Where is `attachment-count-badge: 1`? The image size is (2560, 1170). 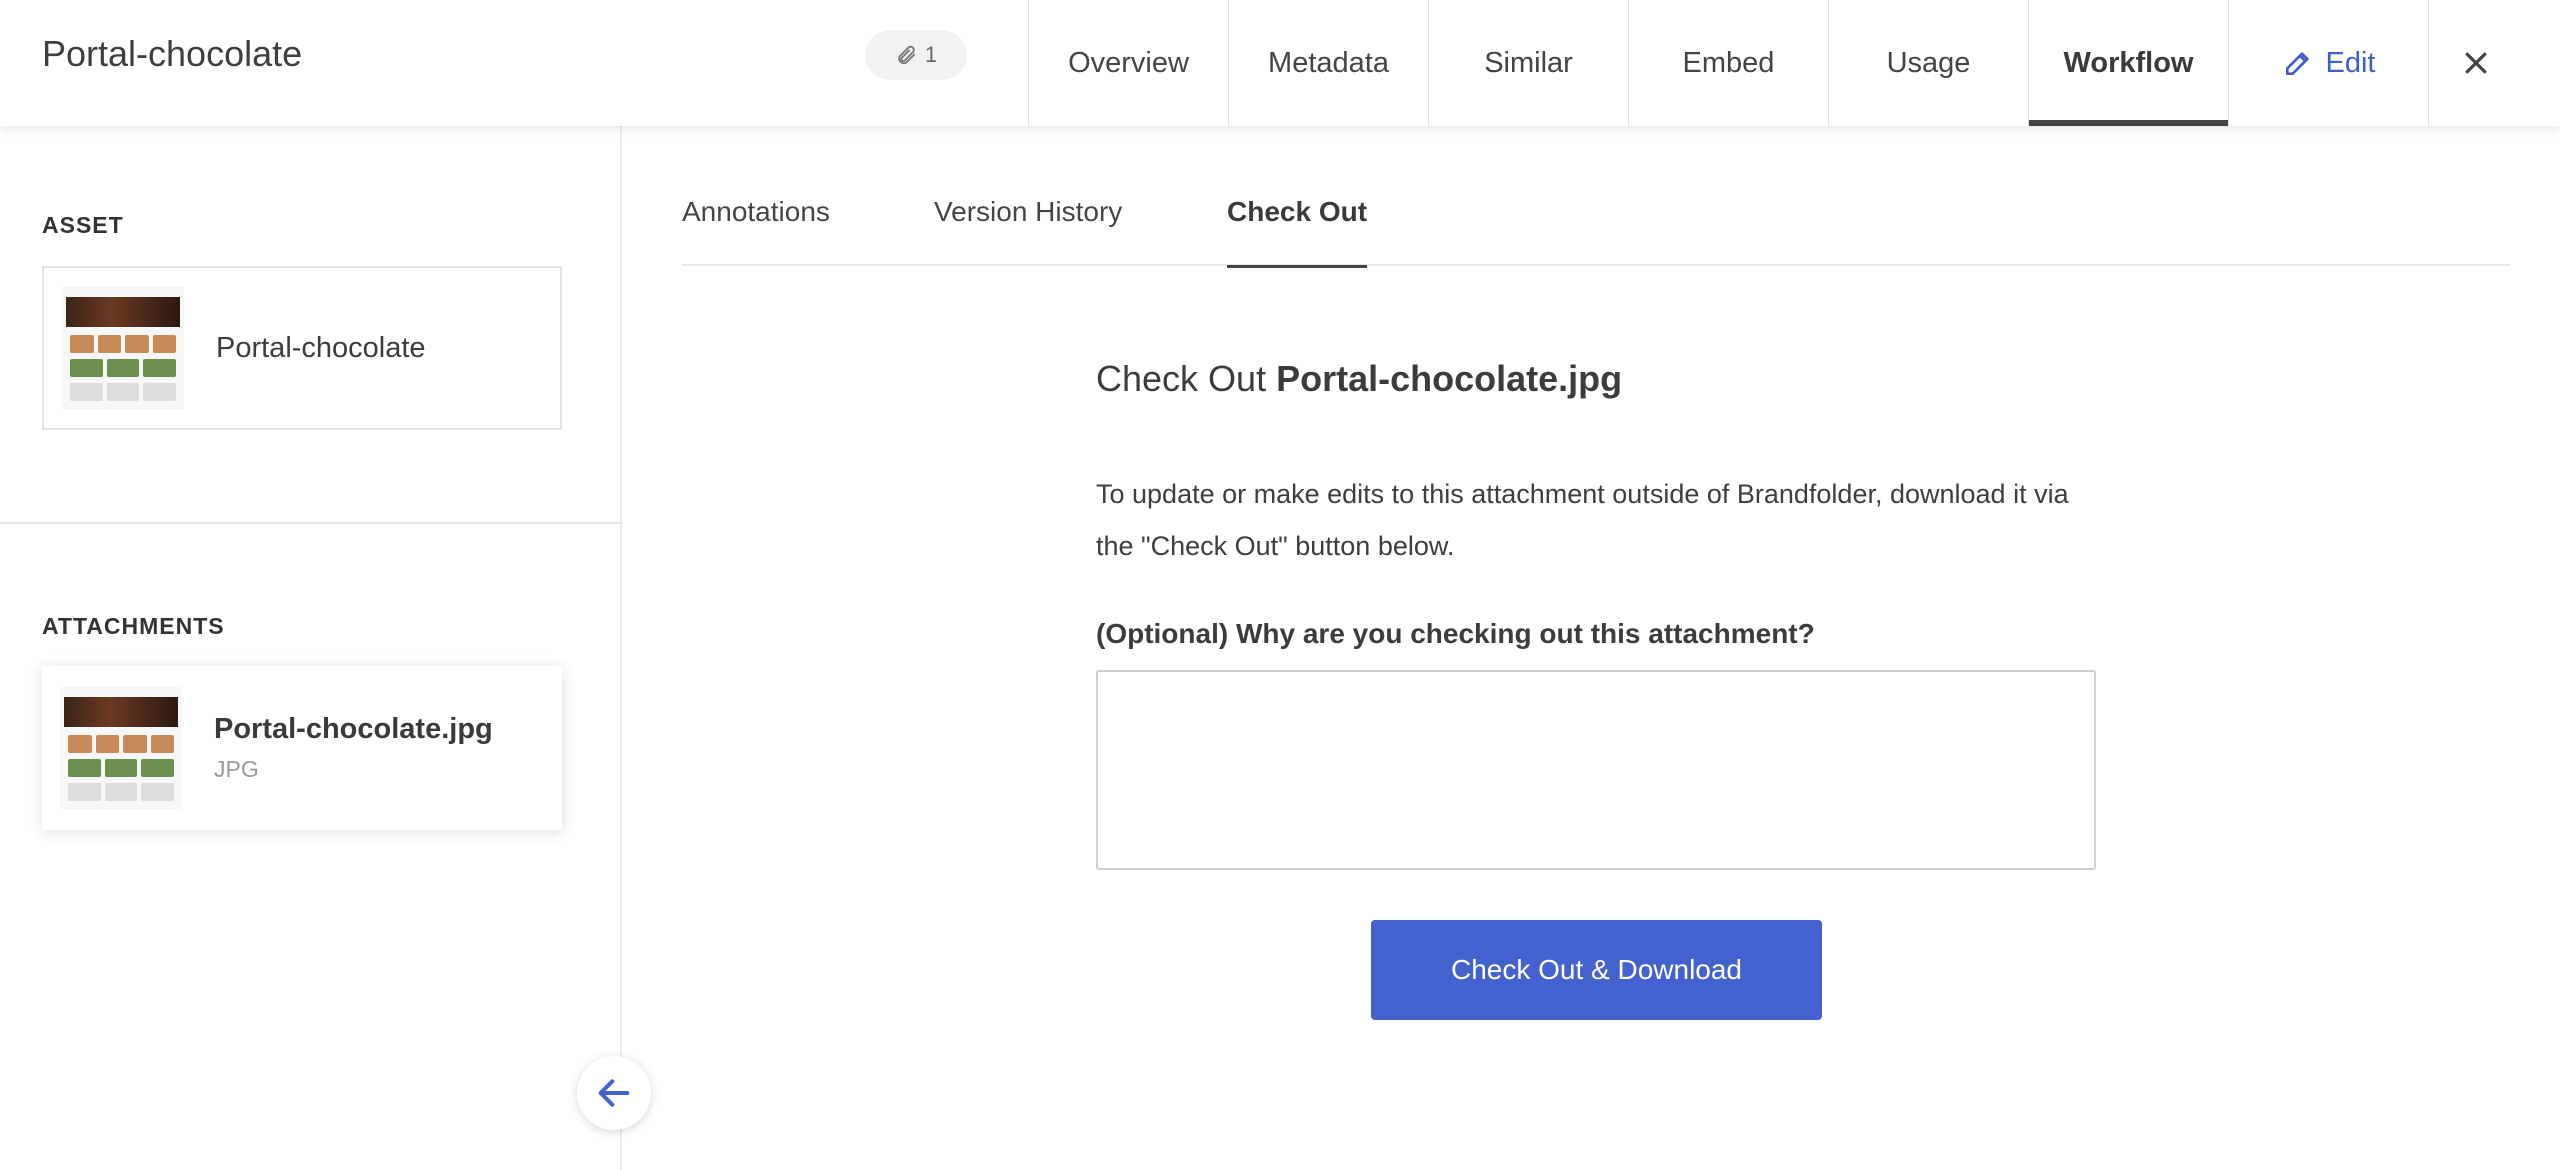 attachment-count-badge: 1 is located at coordinates (916, 55).